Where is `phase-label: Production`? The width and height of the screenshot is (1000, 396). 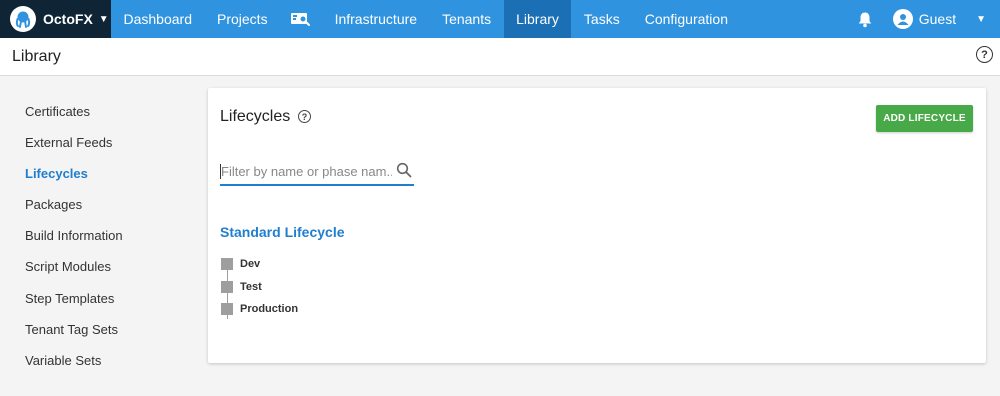
phase-label: Production is located at coordinates (269, 309).